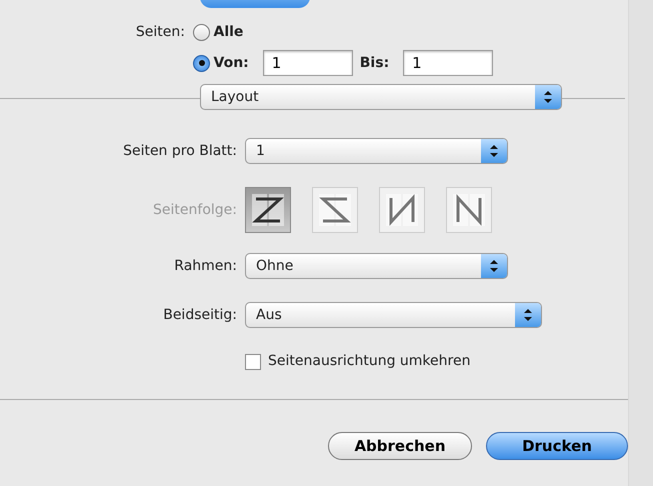 Image resolution: width=653 pixels, height=486 pixels. Describe the element at coordinates (200, 315) in the screenshot. I see `field-label: Beidseitig:` at that location.